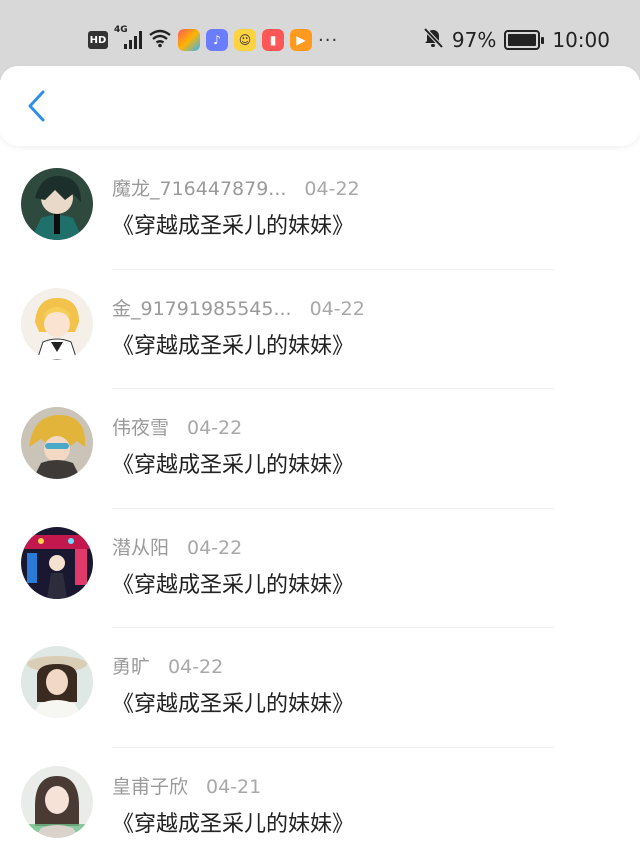 This screenshot has height=861, width=640. What do you see at coordinates (189, 40) in the screenshot?
I see `app-icon` at bounding box center [189, 40].